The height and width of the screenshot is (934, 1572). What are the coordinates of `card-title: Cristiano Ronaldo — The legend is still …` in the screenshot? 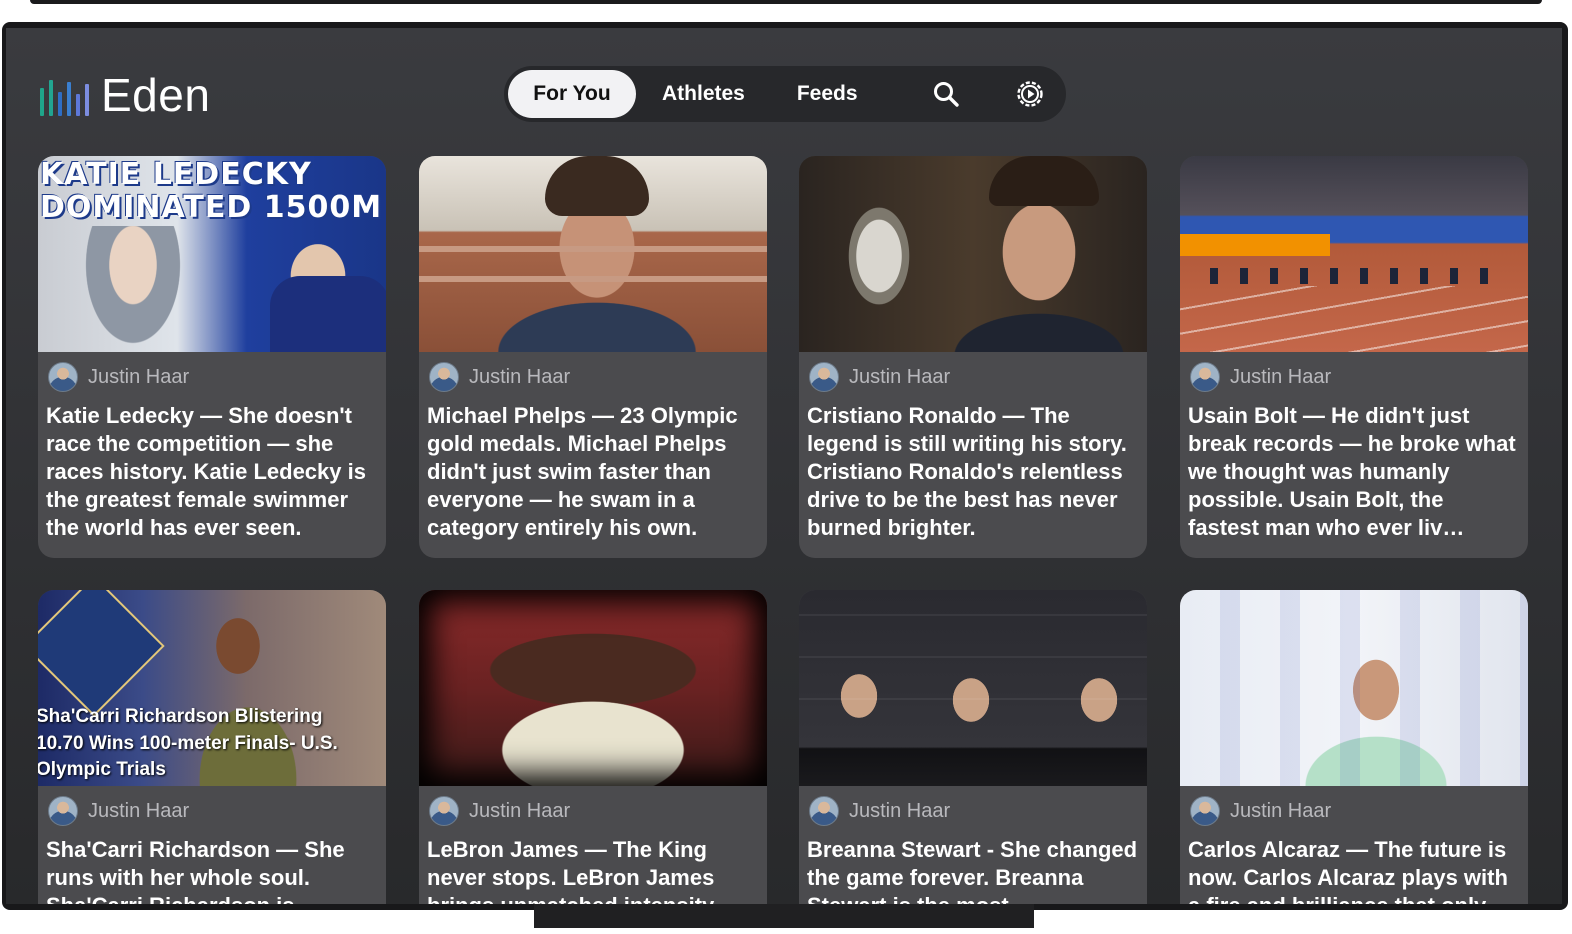 It's located at (967, 471).